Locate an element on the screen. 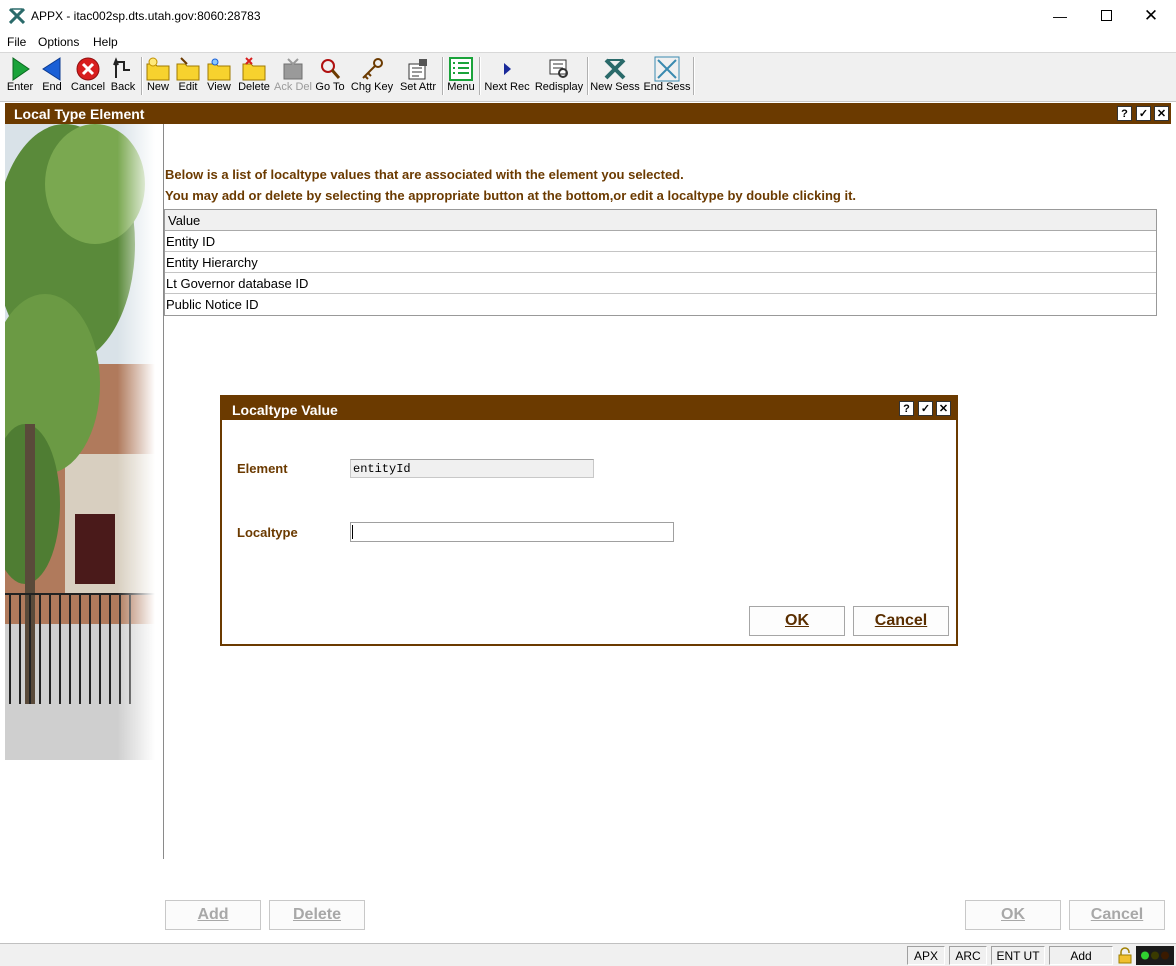 This screenshot has height=966, width=1176. toolbar-end-sess-button: End Sess is located at coordinates (667, 76).